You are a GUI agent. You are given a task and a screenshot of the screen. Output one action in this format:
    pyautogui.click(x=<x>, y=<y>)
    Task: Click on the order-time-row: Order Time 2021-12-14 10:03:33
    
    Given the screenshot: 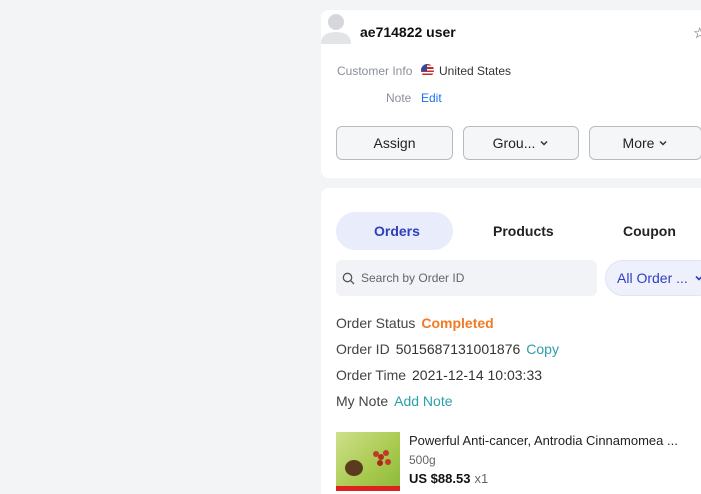 What is the action you would take?
    pyautogui.click(x=439, y=375)
    